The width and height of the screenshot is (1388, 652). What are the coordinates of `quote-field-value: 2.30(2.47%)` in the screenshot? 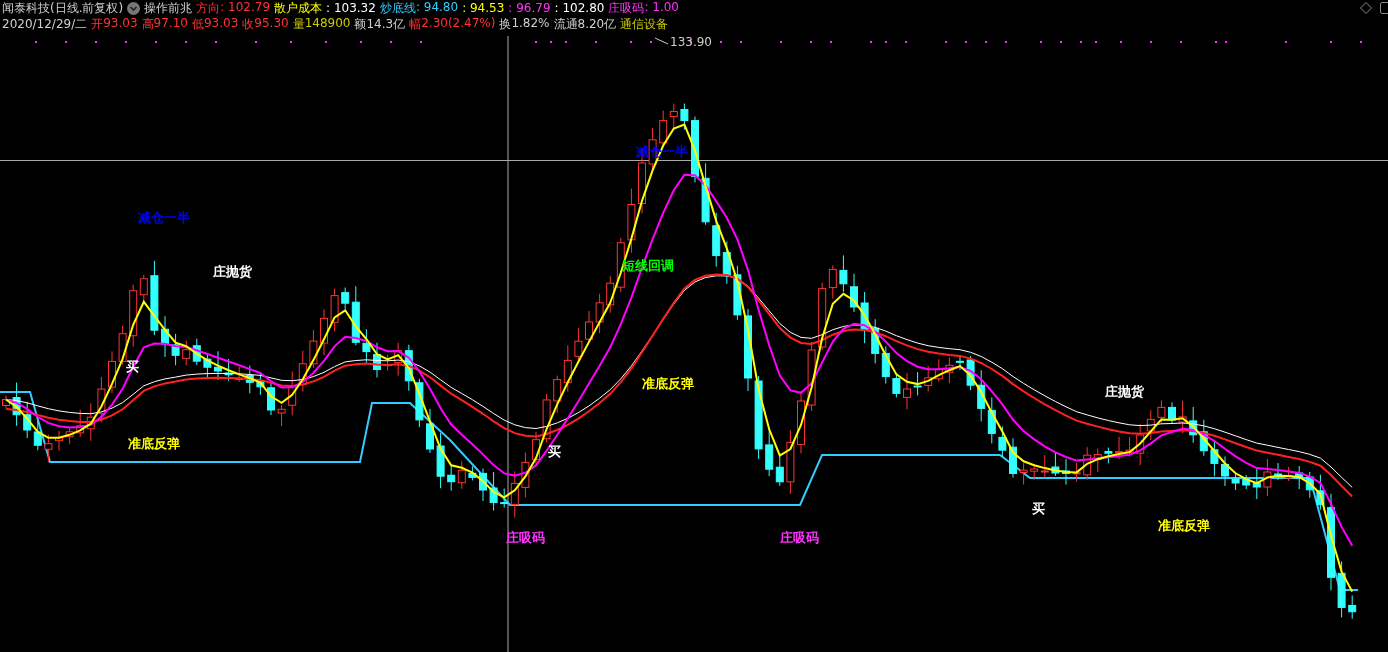 It's located at (458, 23).